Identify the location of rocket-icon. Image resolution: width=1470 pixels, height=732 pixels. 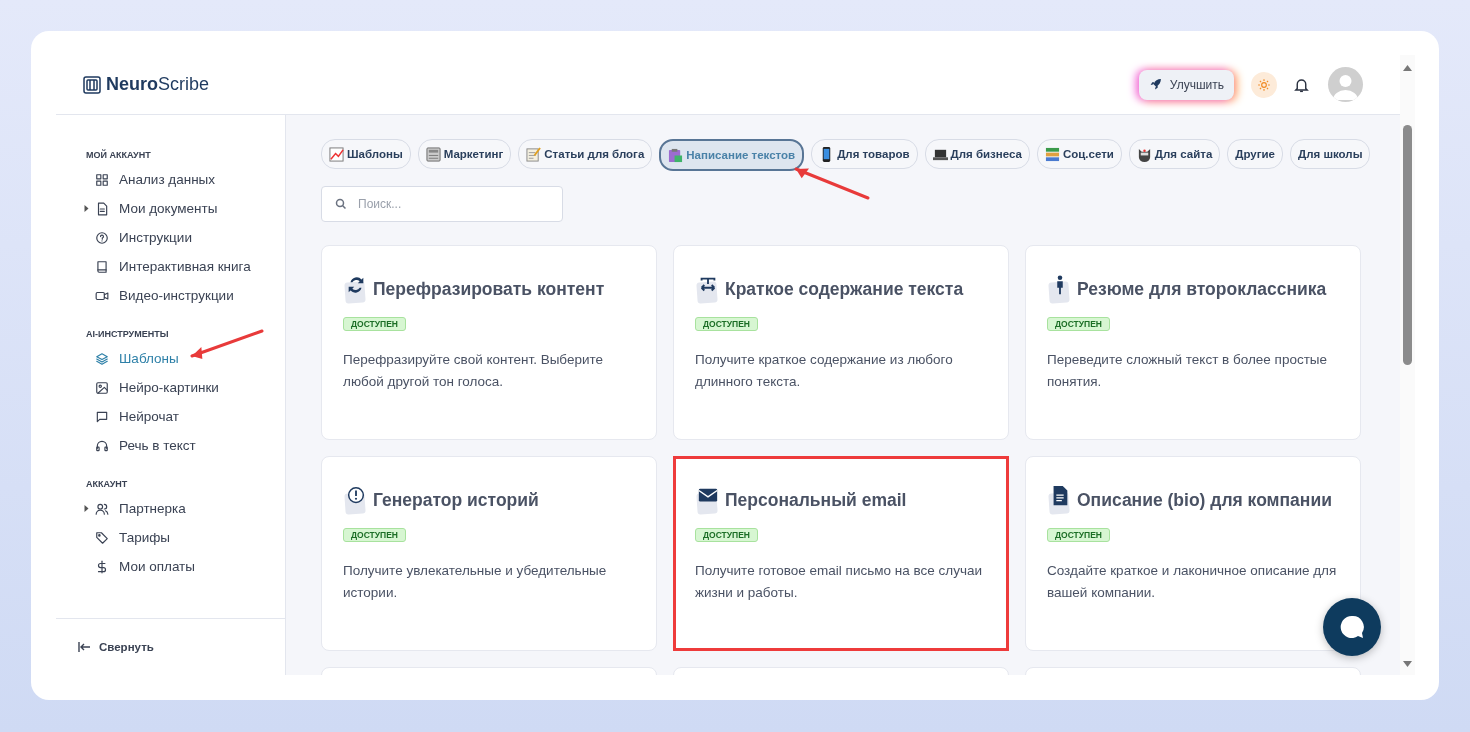
(1155, 84).